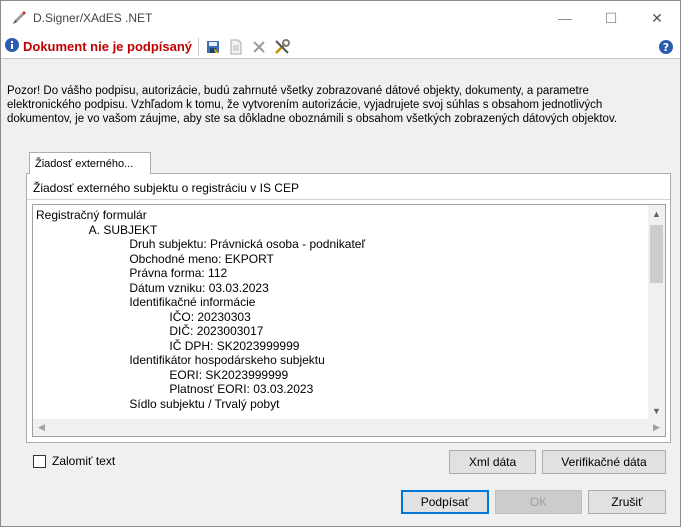  What do you see at coordinates (84, 461) in the screenshot?
I see `wrap-text-label: Zalomiť text` at bounding box center [84, 461].